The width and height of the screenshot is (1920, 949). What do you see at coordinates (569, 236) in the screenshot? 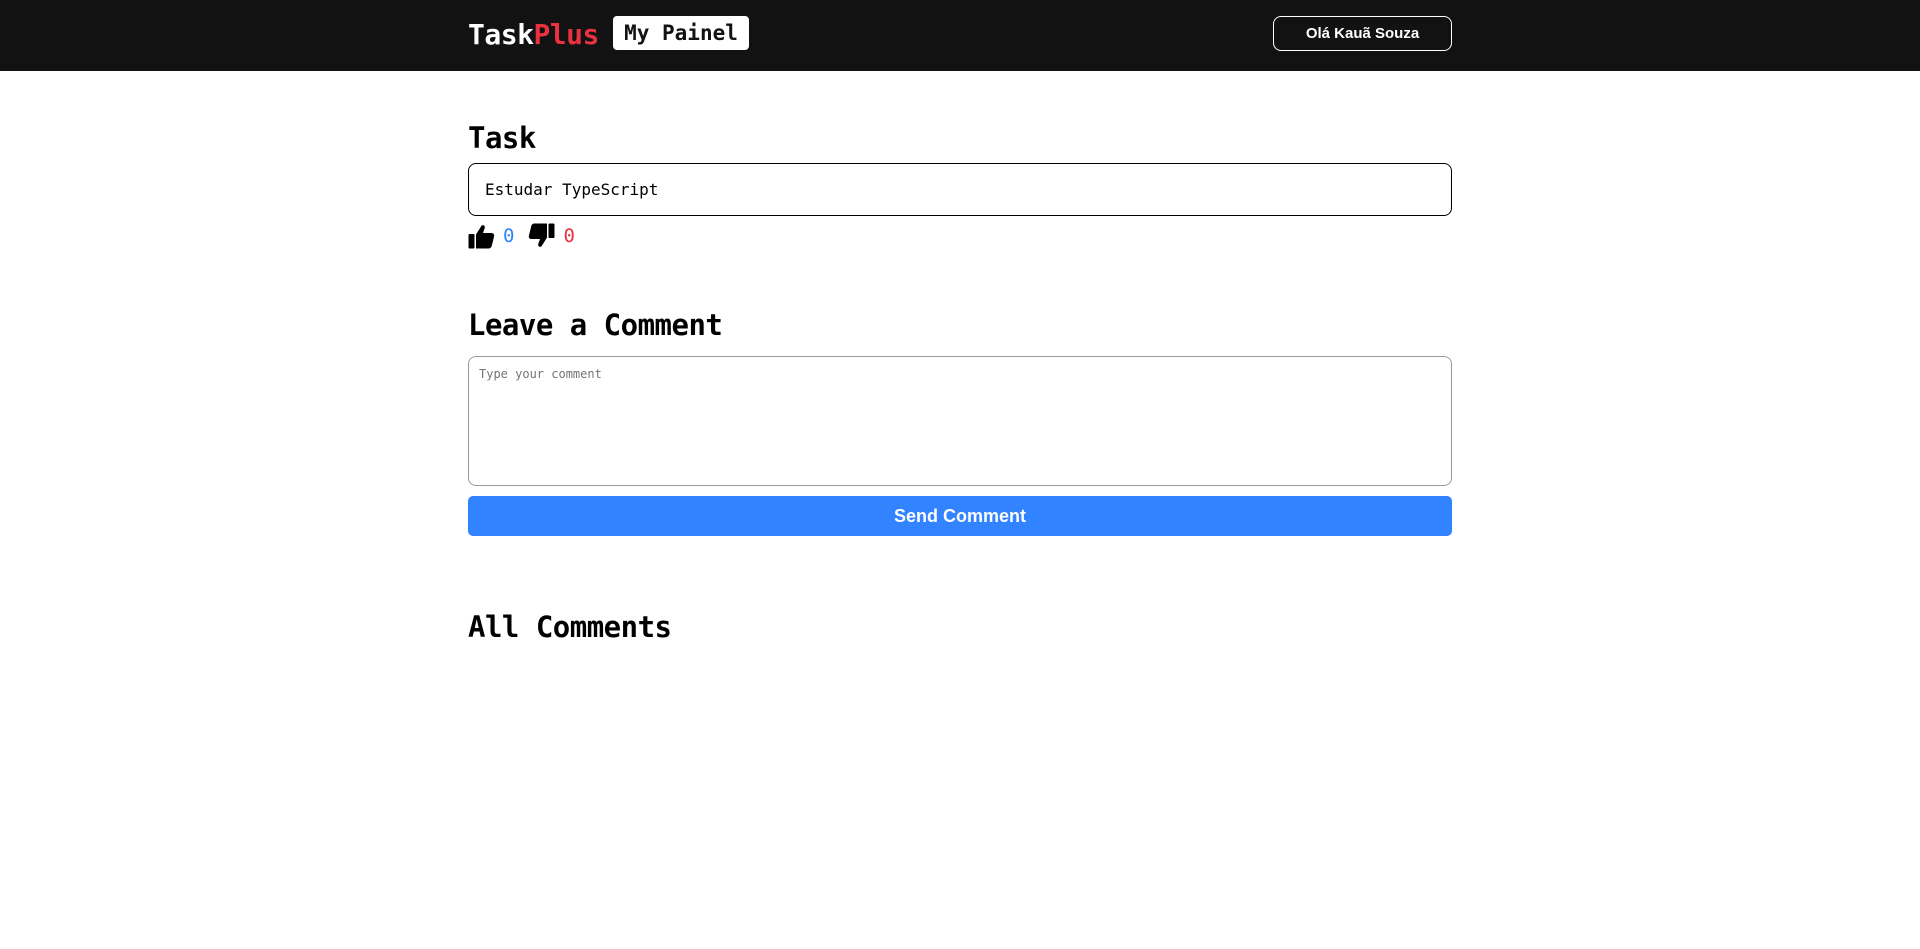
I see `dislike-count: 0` at bounding box center [569, 236].